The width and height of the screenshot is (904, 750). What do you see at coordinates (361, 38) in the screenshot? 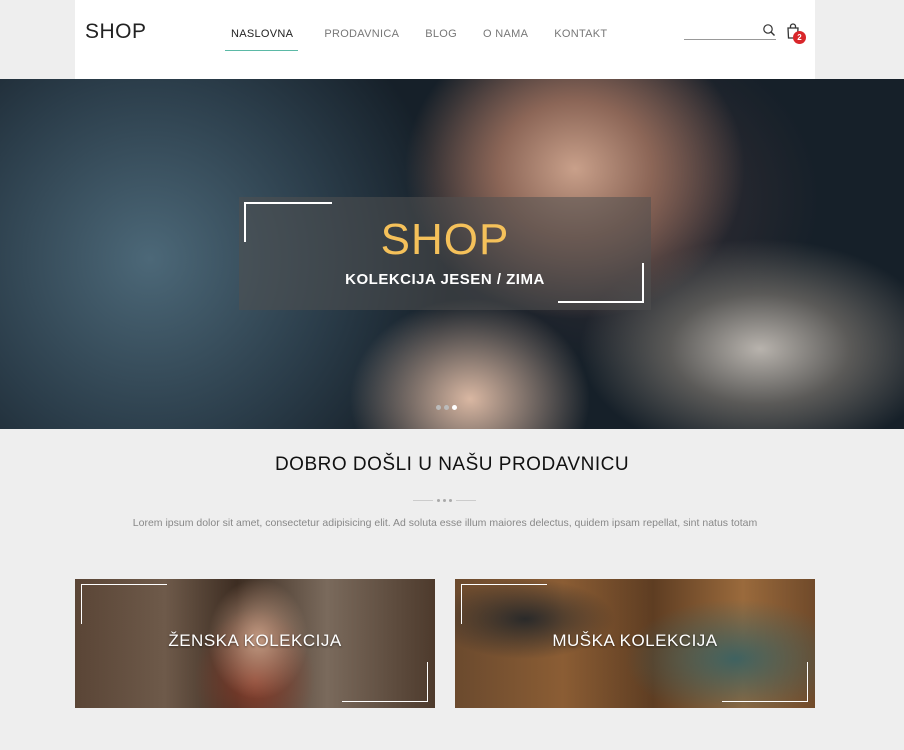
I see `nav-item-prodavnica: PRODAVNICA` at bounding box center [361, 38].